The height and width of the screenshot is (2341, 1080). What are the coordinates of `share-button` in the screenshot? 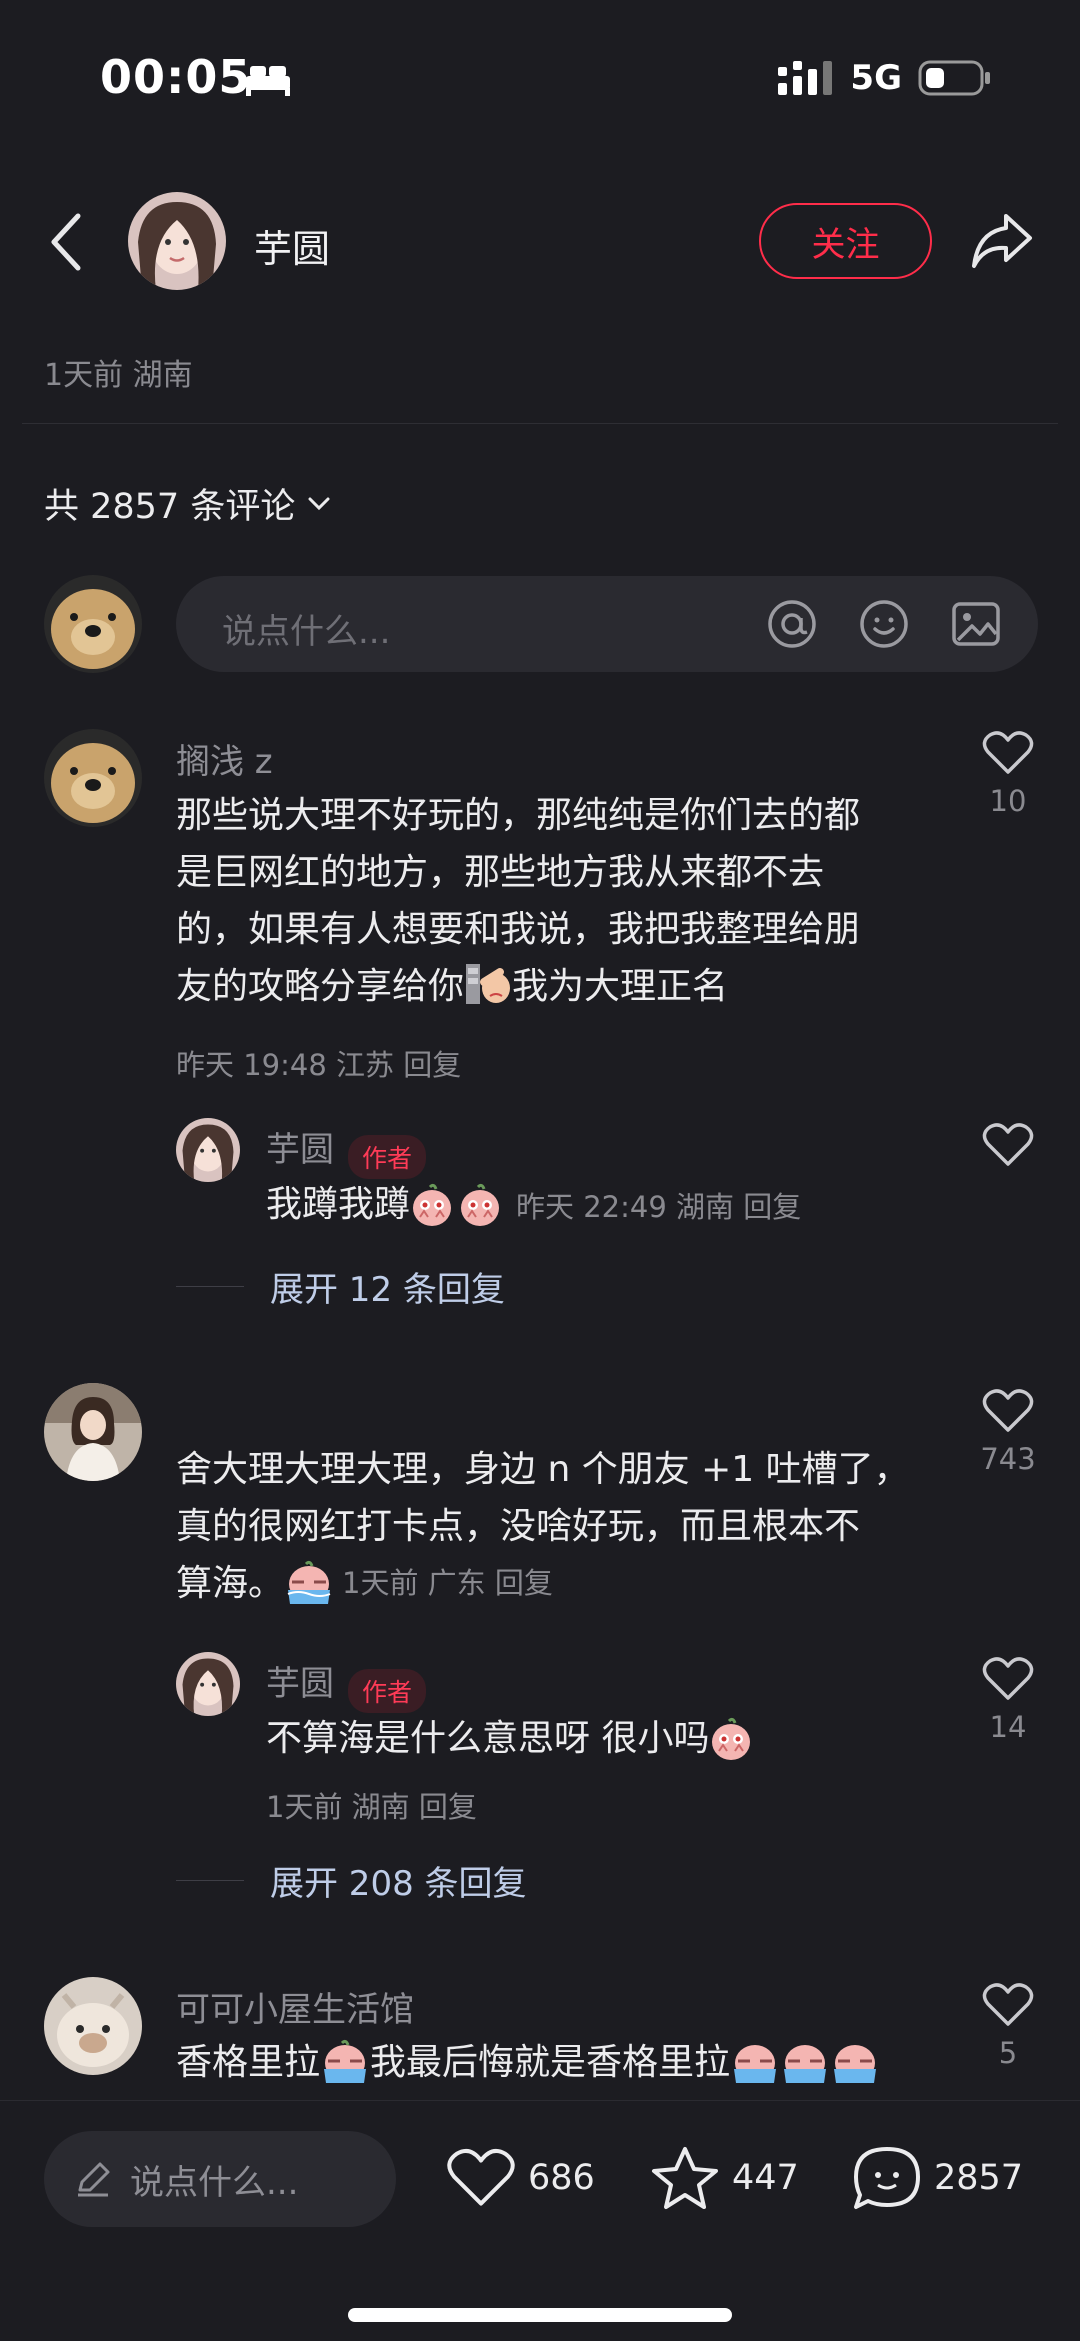 It's located at (1002, 240).